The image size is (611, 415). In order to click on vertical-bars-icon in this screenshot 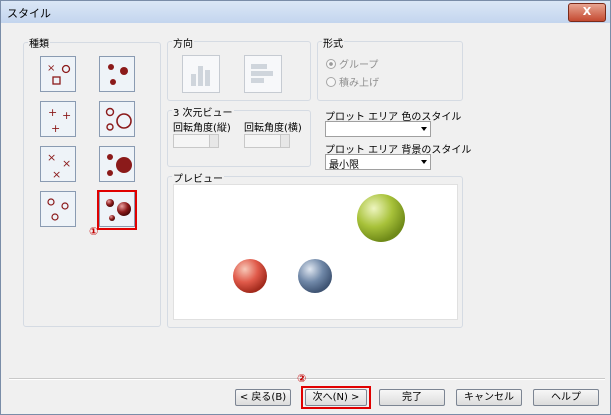, I will do `click(200, 76)`.